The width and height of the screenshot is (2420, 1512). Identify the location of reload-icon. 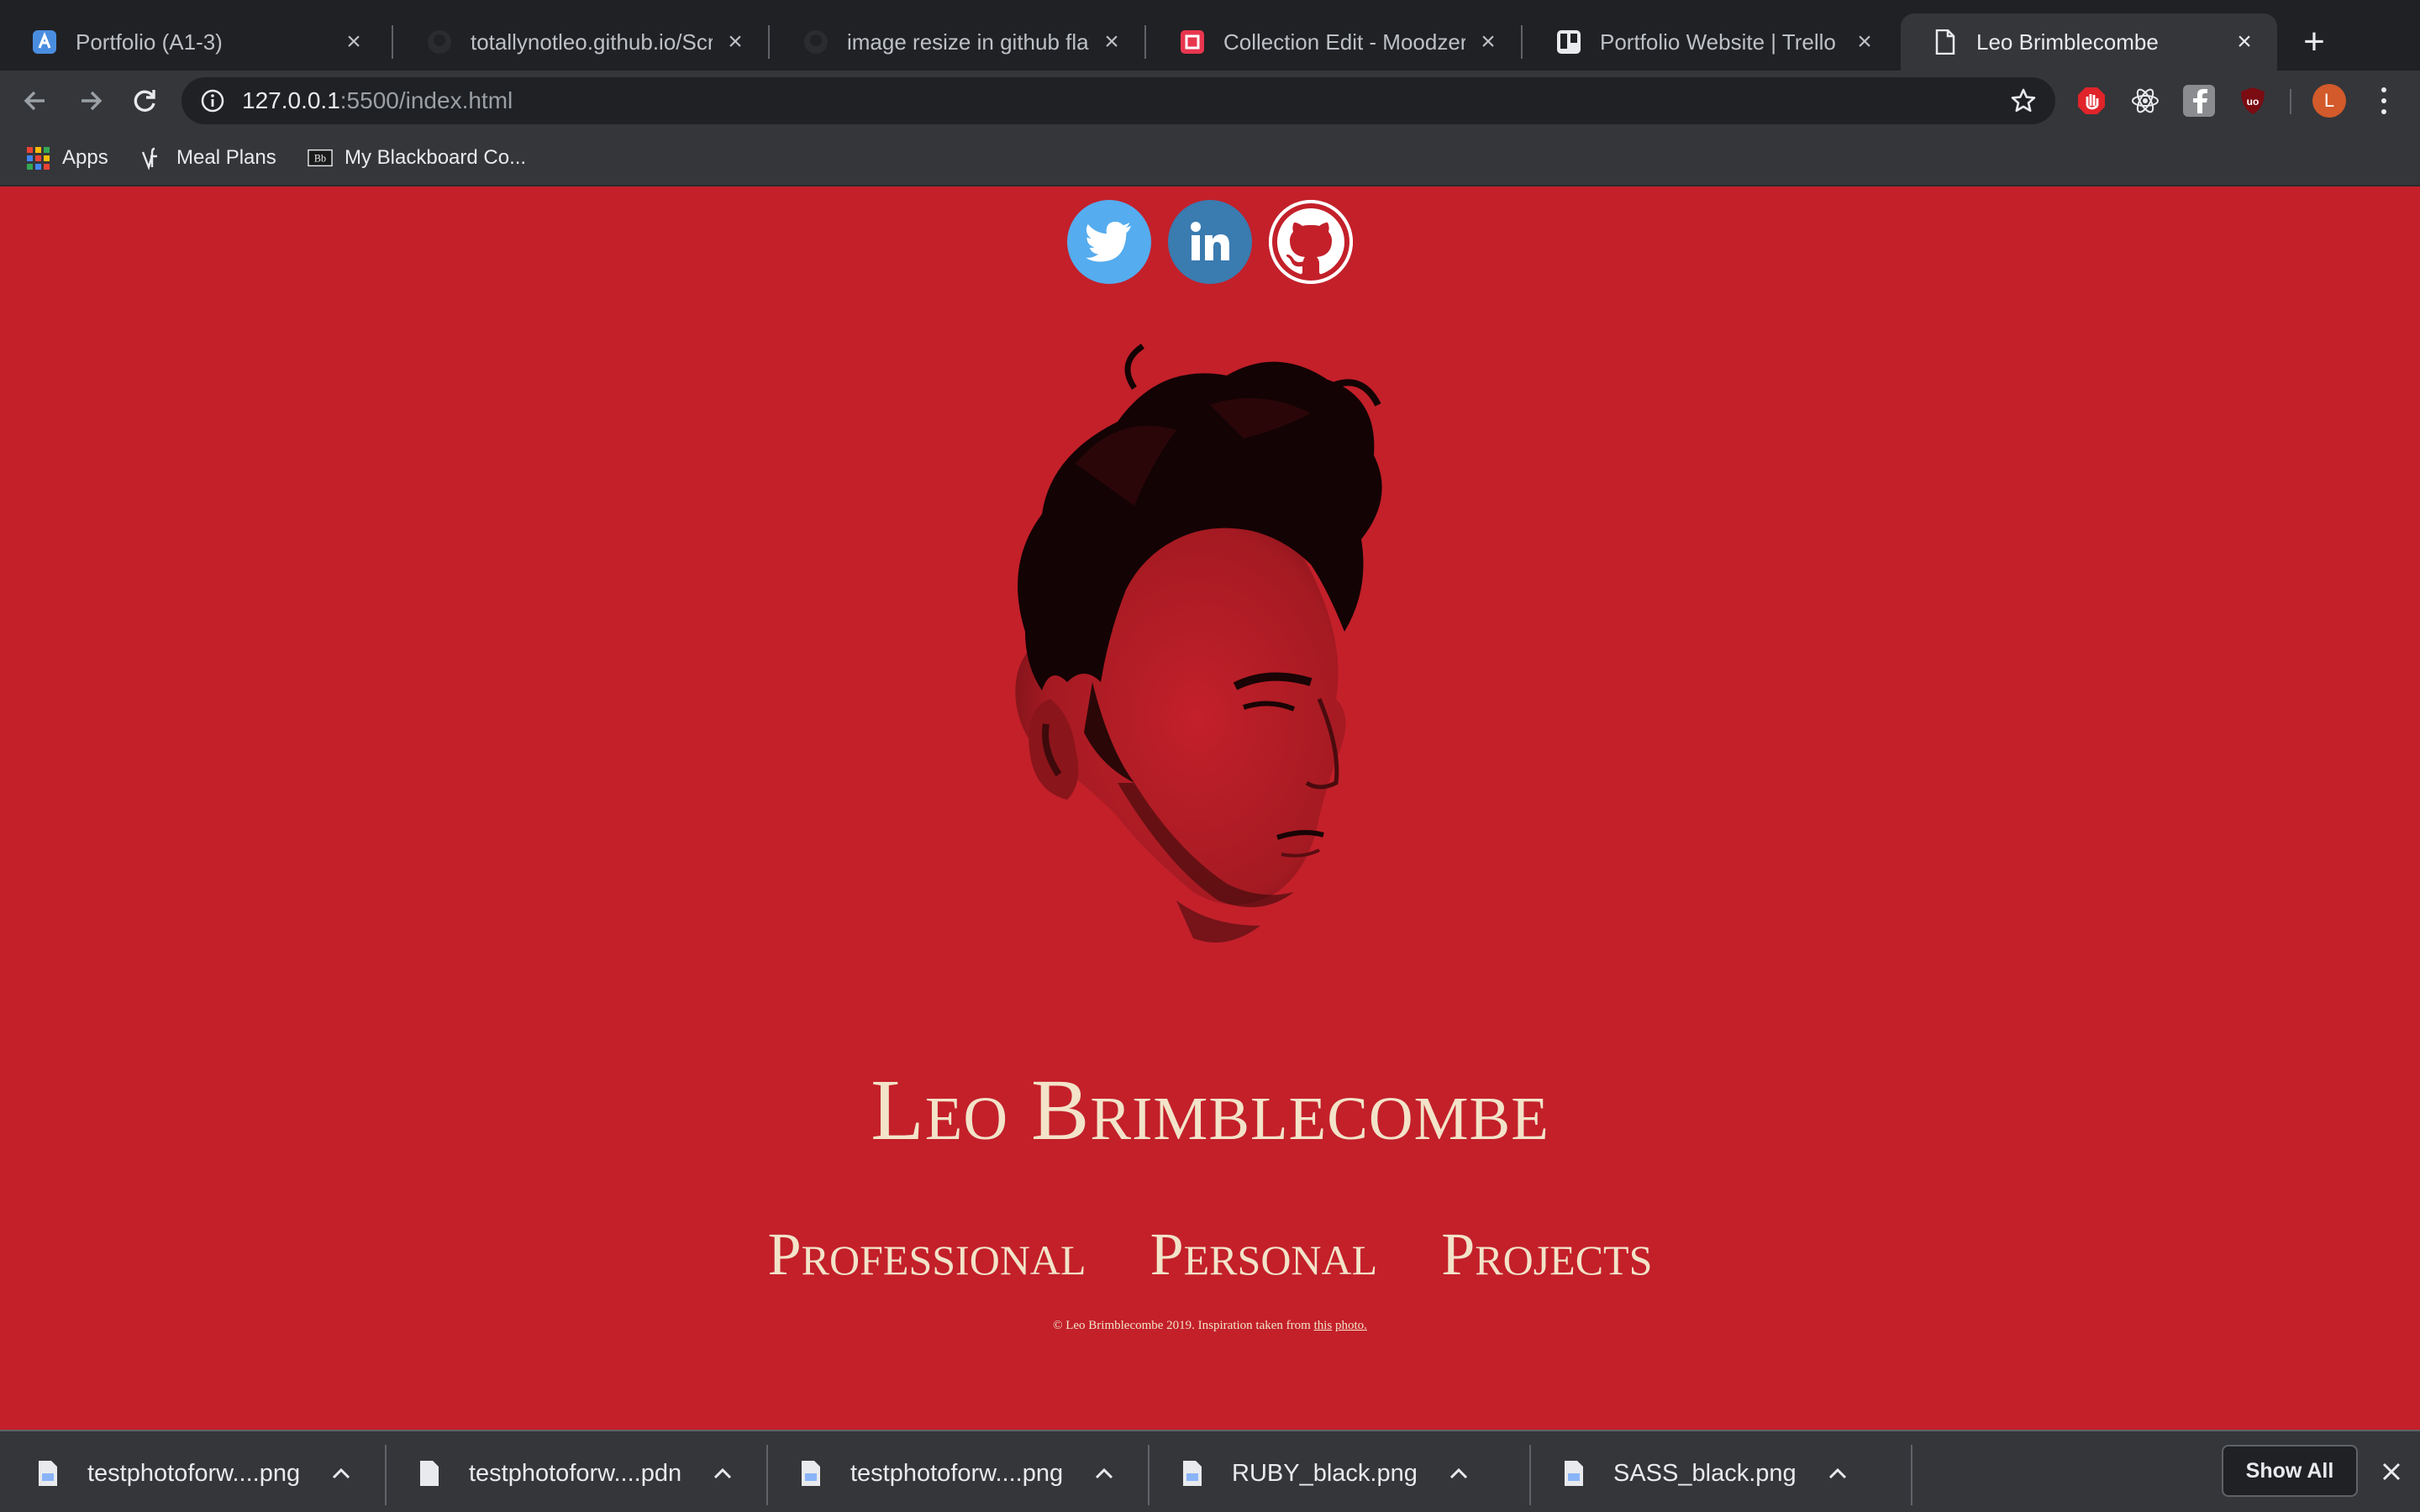
(144, 101).